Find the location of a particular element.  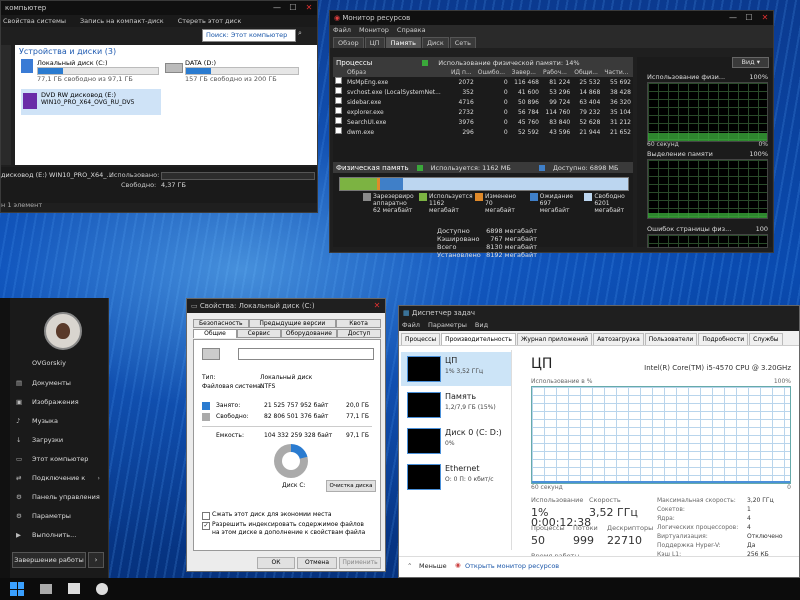

tab-memory: Память is located at coordinates (403, 42).